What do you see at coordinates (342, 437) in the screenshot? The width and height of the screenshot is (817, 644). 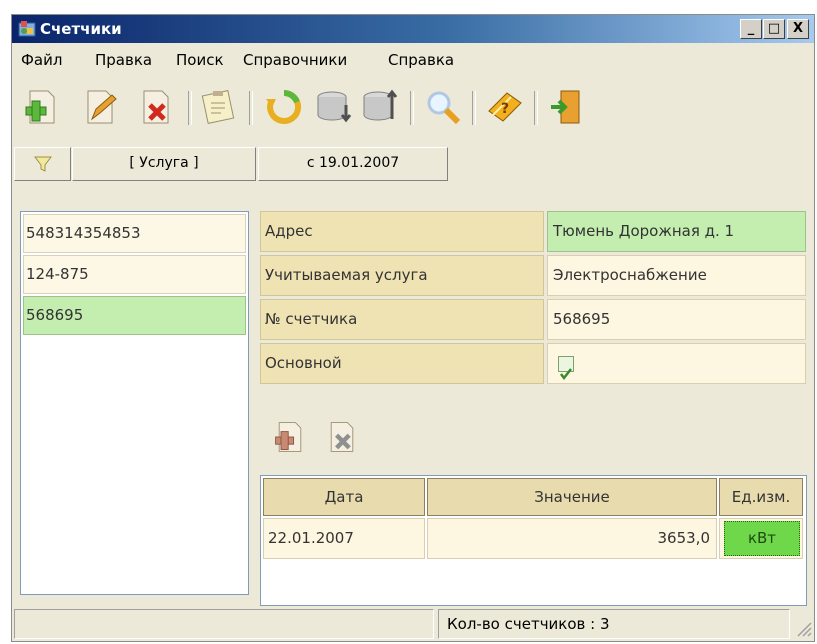 I see `delete-reading-icon` at bounding box center [342, 437].